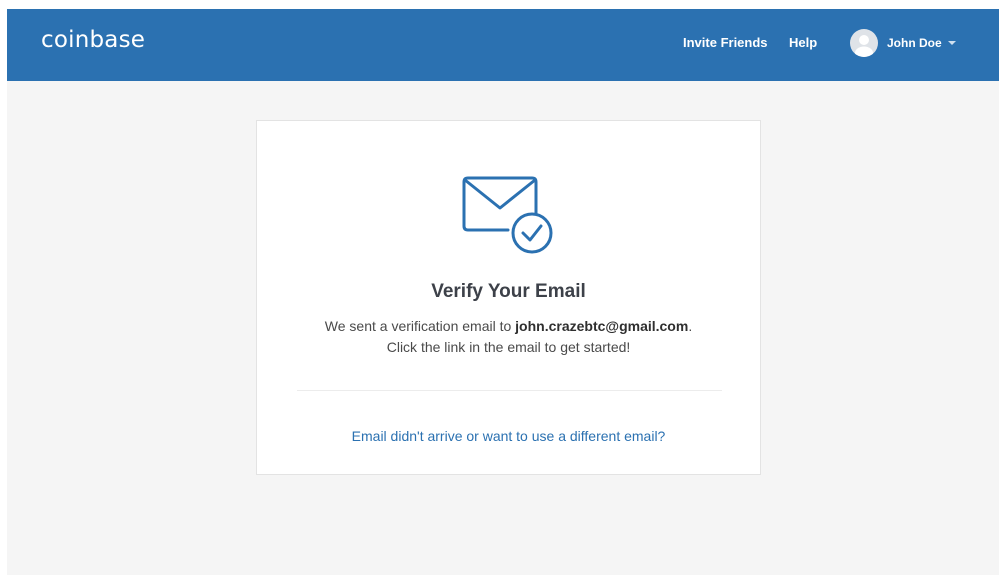 Image resolution: width=999 pixels, height=575 pixels. Describe the element at coordinates (864, 43) in the screenshot. I see `user-avatar-icon` at that location.